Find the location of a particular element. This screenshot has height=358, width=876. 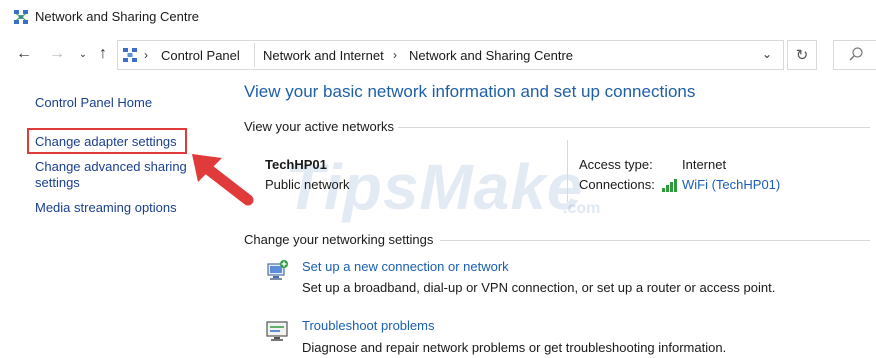

watermark-suffix: .com is located at coordinates (582, 208).